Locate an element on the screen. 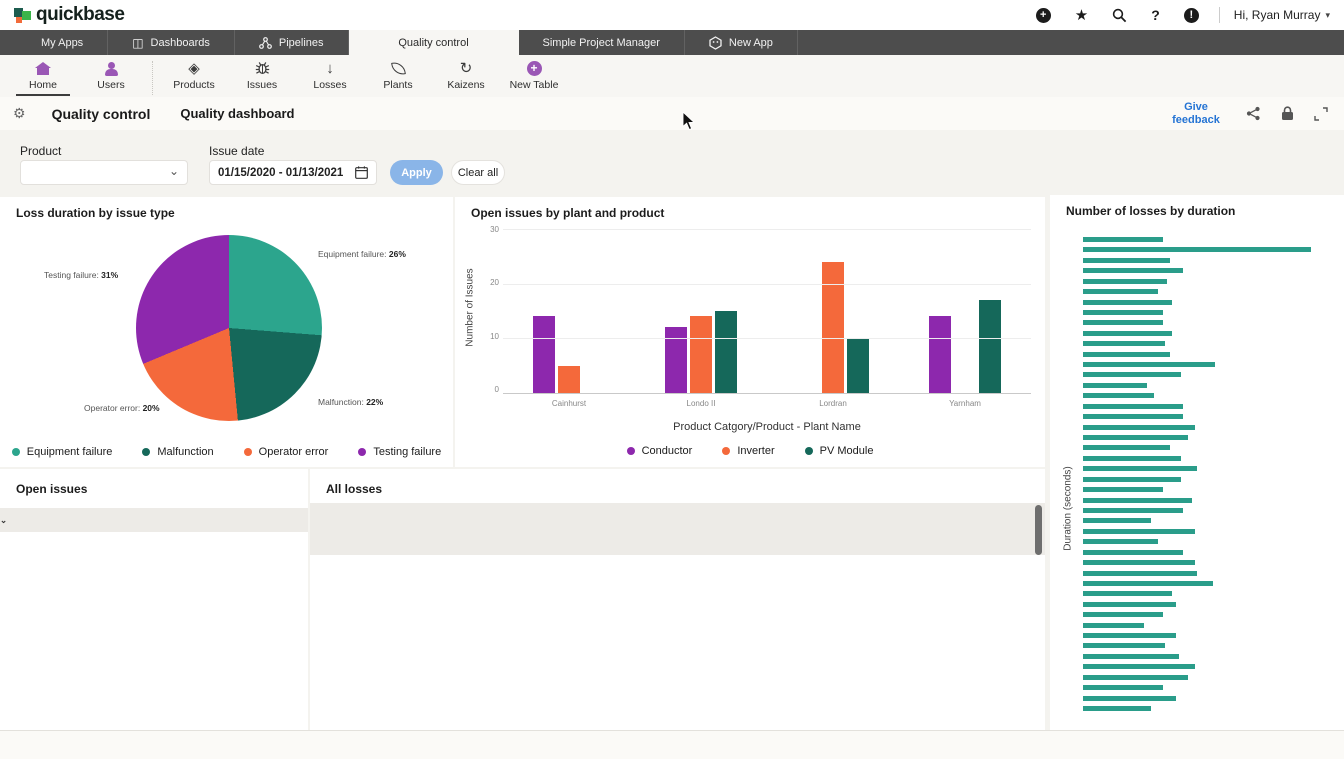 The image size is (1344, 759). tab-new-app: New App is located at coordinates (741, 42).